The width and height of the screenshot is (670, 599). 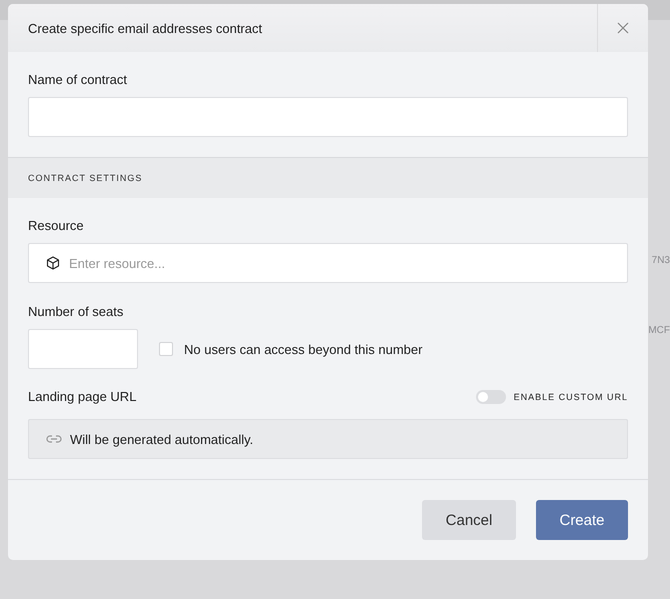 What do you see at coordinates (303, 349) in the screenshot?
I see `checkbox-label: No users can access beyond this number` at bounding box center [303, 349].